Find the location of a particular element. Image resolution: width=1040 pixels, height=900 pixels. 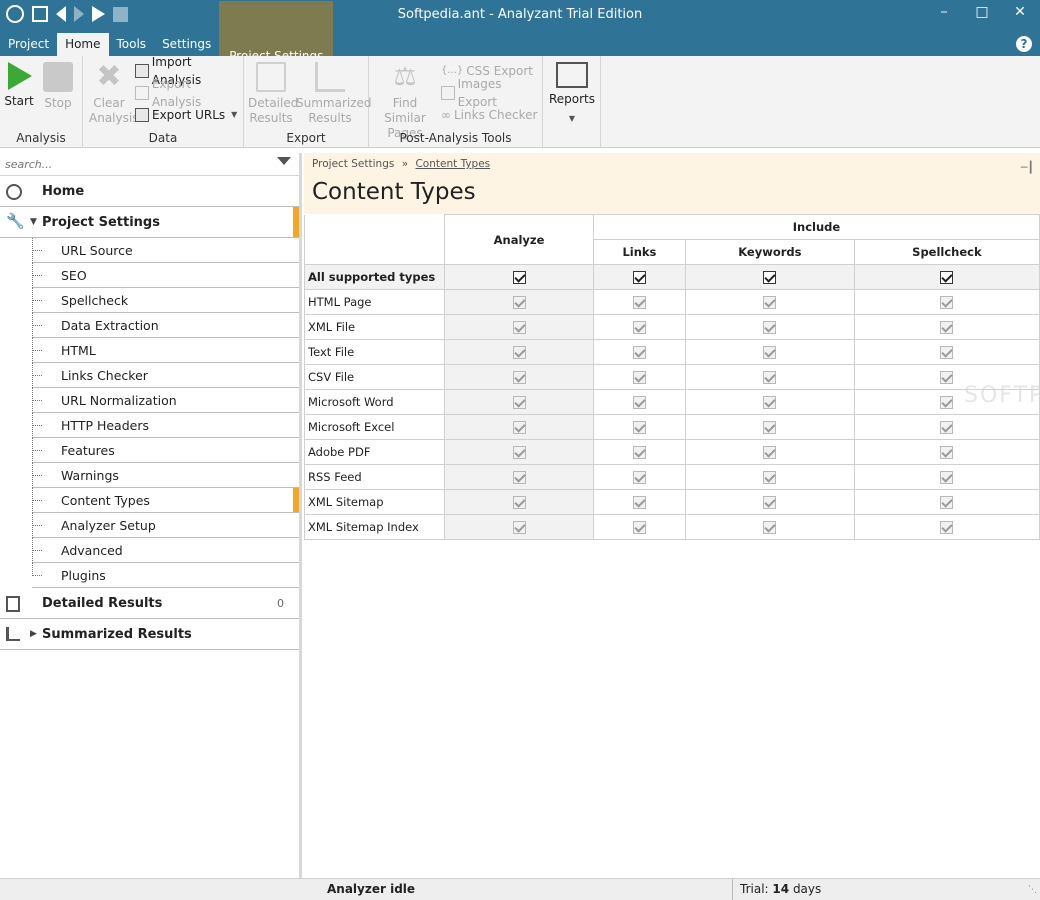

group-label-export: Export is located at coordinates (306, 138).